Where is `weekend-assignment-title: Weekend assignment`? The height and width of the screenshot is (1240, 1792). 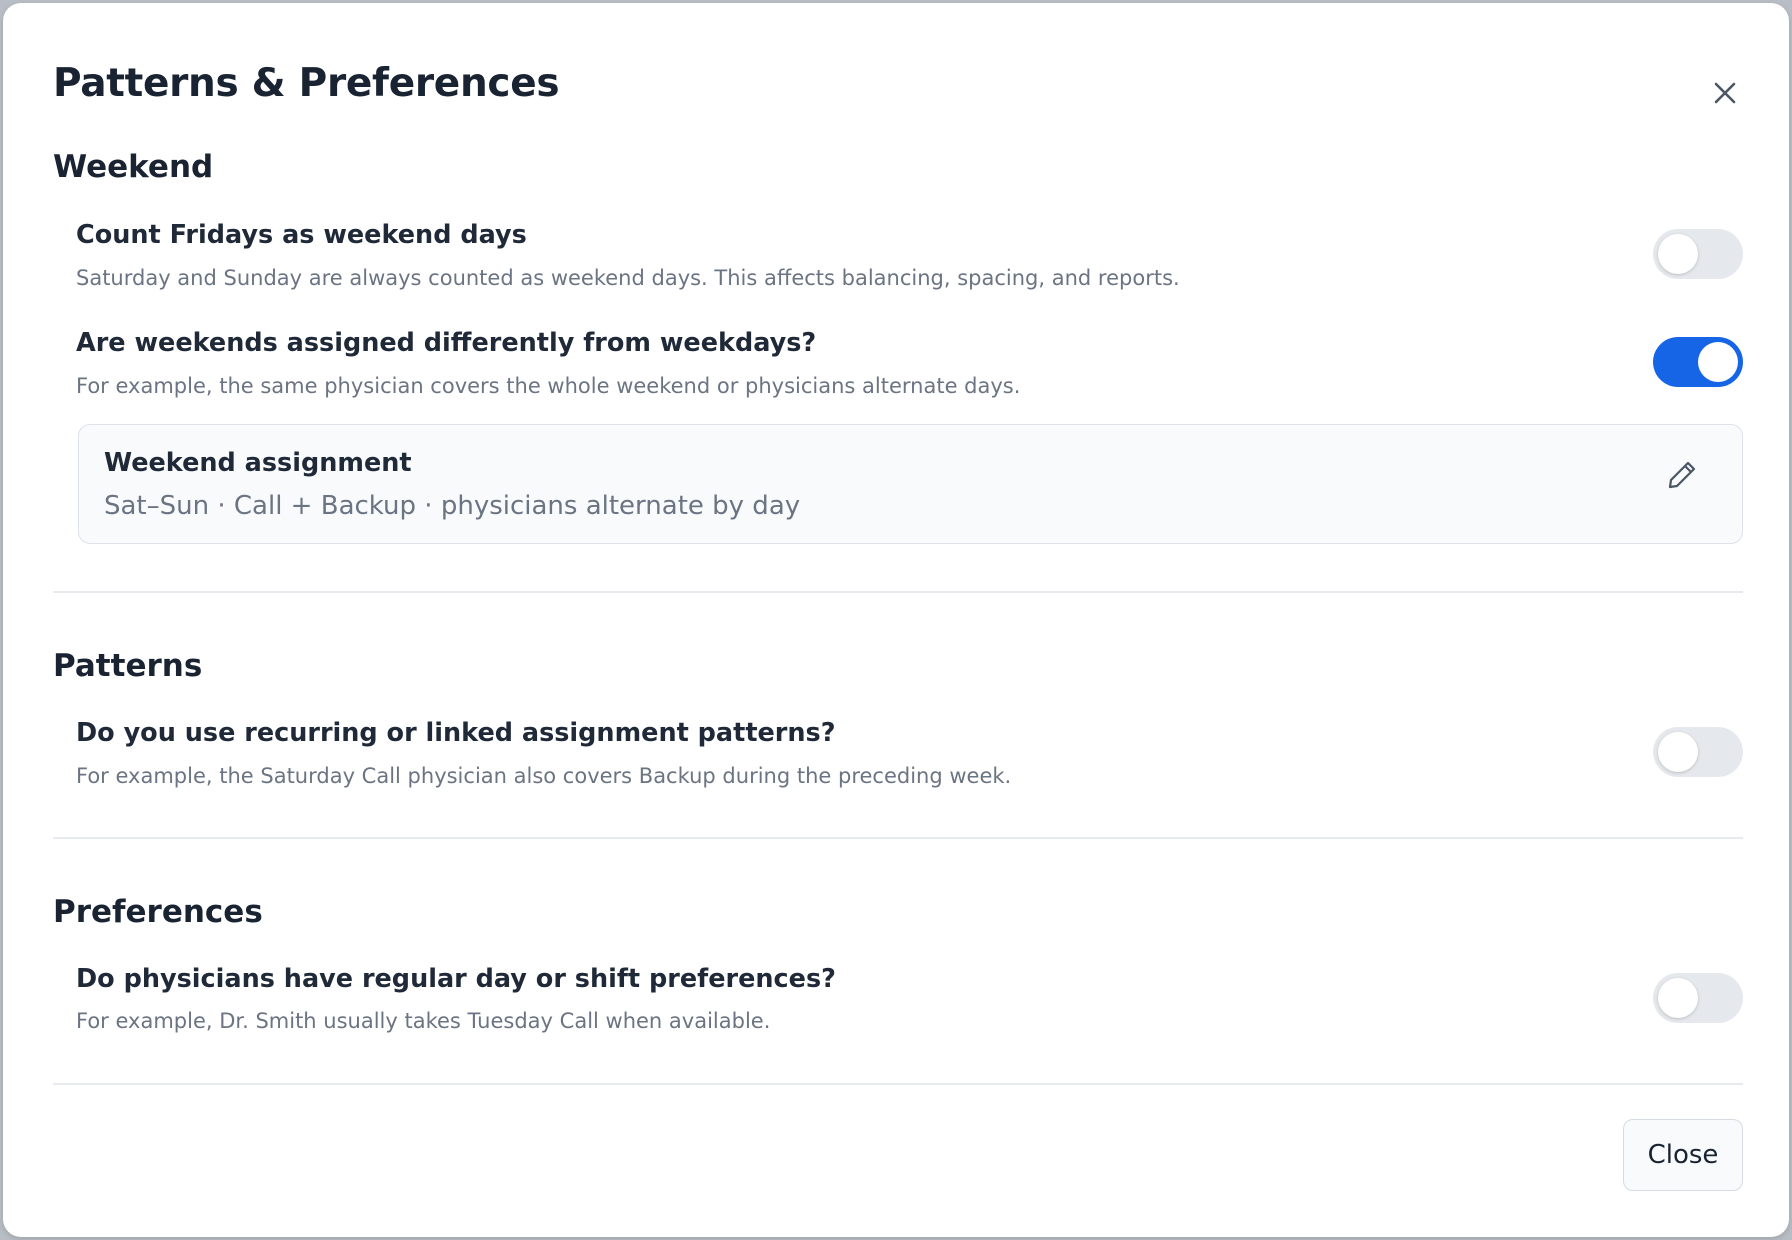
weekend-assignment-title: Weekend assignment is located at coordinates (258, 463).